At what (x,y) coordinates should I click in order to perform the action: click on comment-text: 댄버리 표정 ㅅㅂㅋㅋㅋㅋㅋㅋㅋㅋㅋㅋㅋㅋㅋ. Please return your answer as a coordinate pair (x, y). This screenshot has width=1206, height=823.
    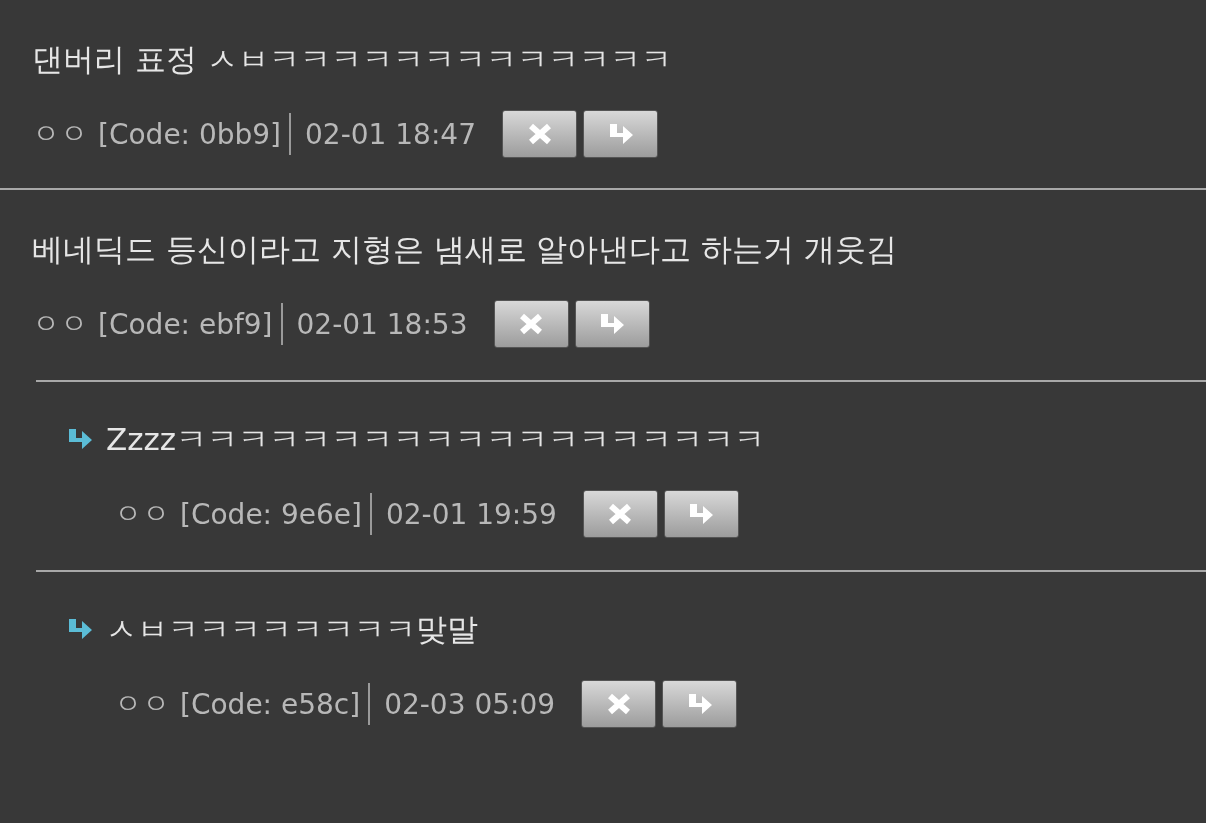
    Looking at the image, I should click on (352, 59).